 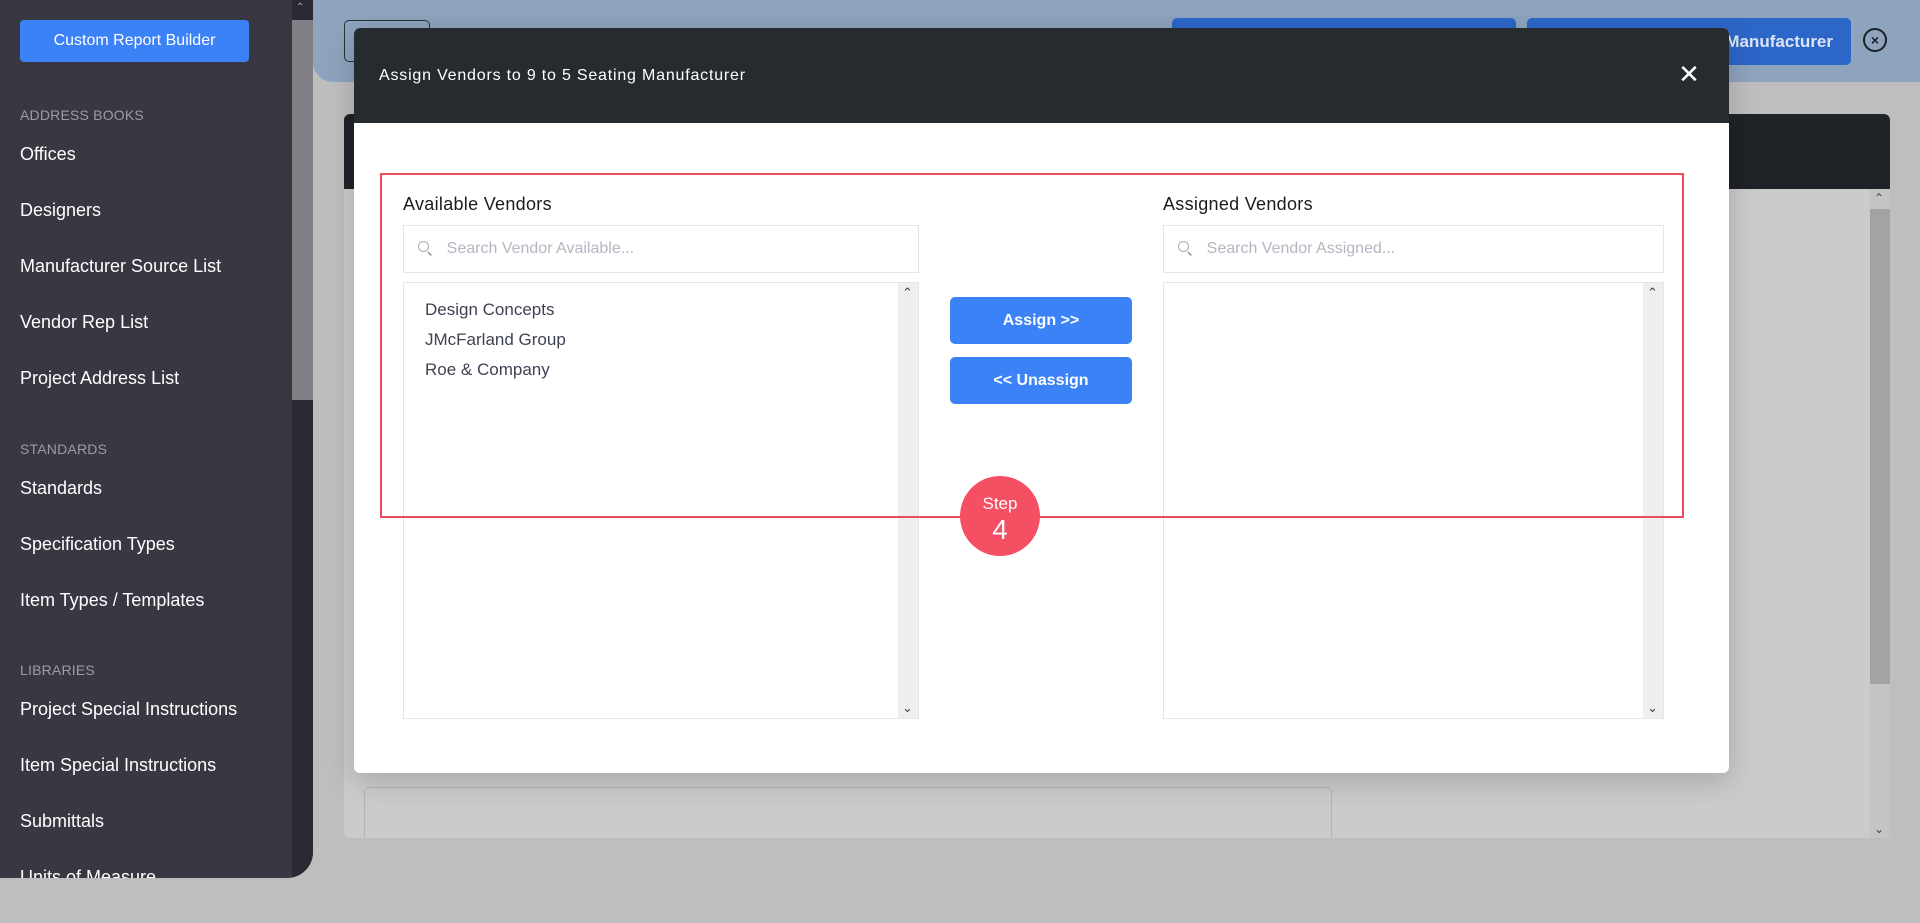 I want to click on assigned-vendors-list: ⌃ ⌄, so click(x=1413, y=500).